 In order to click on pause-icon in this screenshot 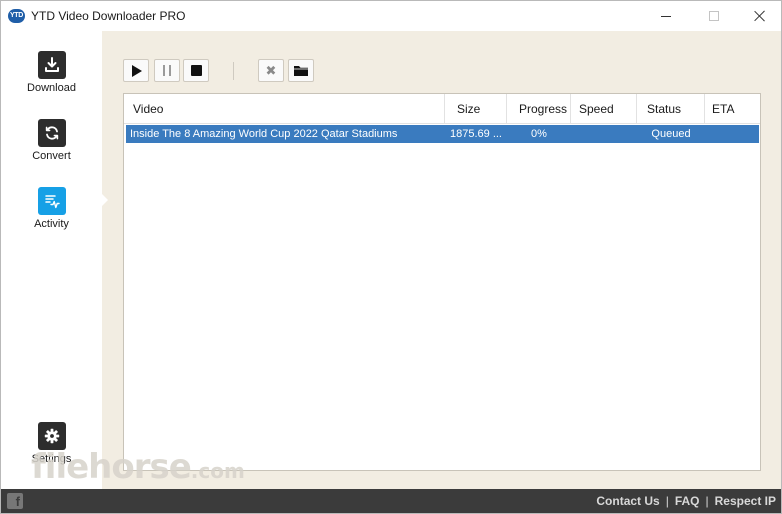, I will do `click(167, 70)`.